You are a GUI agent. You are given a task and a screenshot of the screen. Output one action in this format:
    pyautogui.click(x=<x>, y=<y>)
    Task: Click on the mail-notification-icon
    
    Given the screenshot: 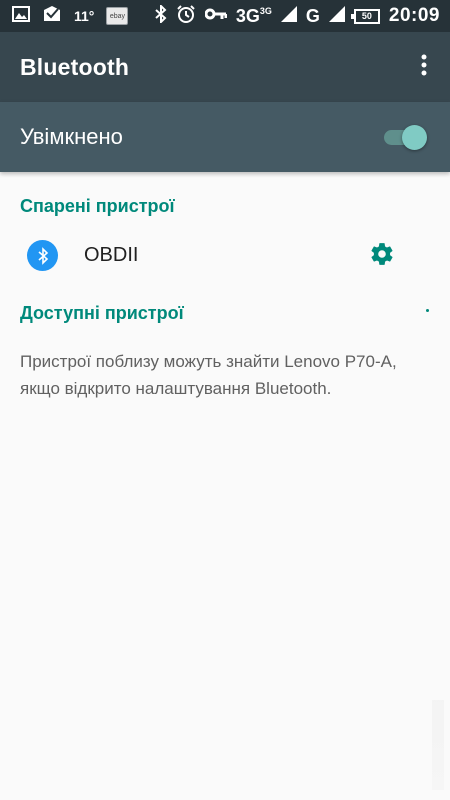 What is the action you would take?
    pyautogui.click(x=52, y=16)
    